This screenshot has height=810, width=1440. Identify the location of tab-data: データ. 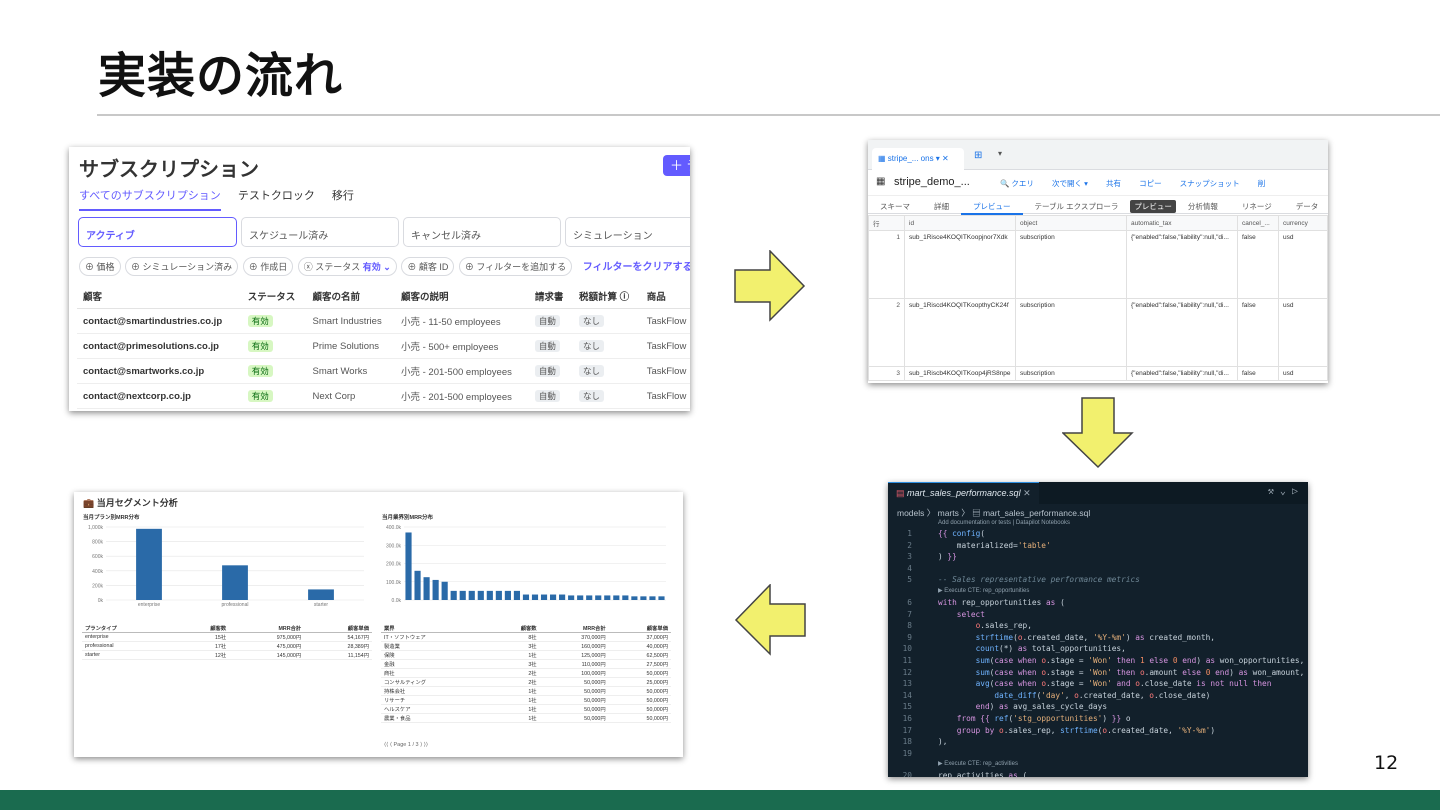
(1306, 206).